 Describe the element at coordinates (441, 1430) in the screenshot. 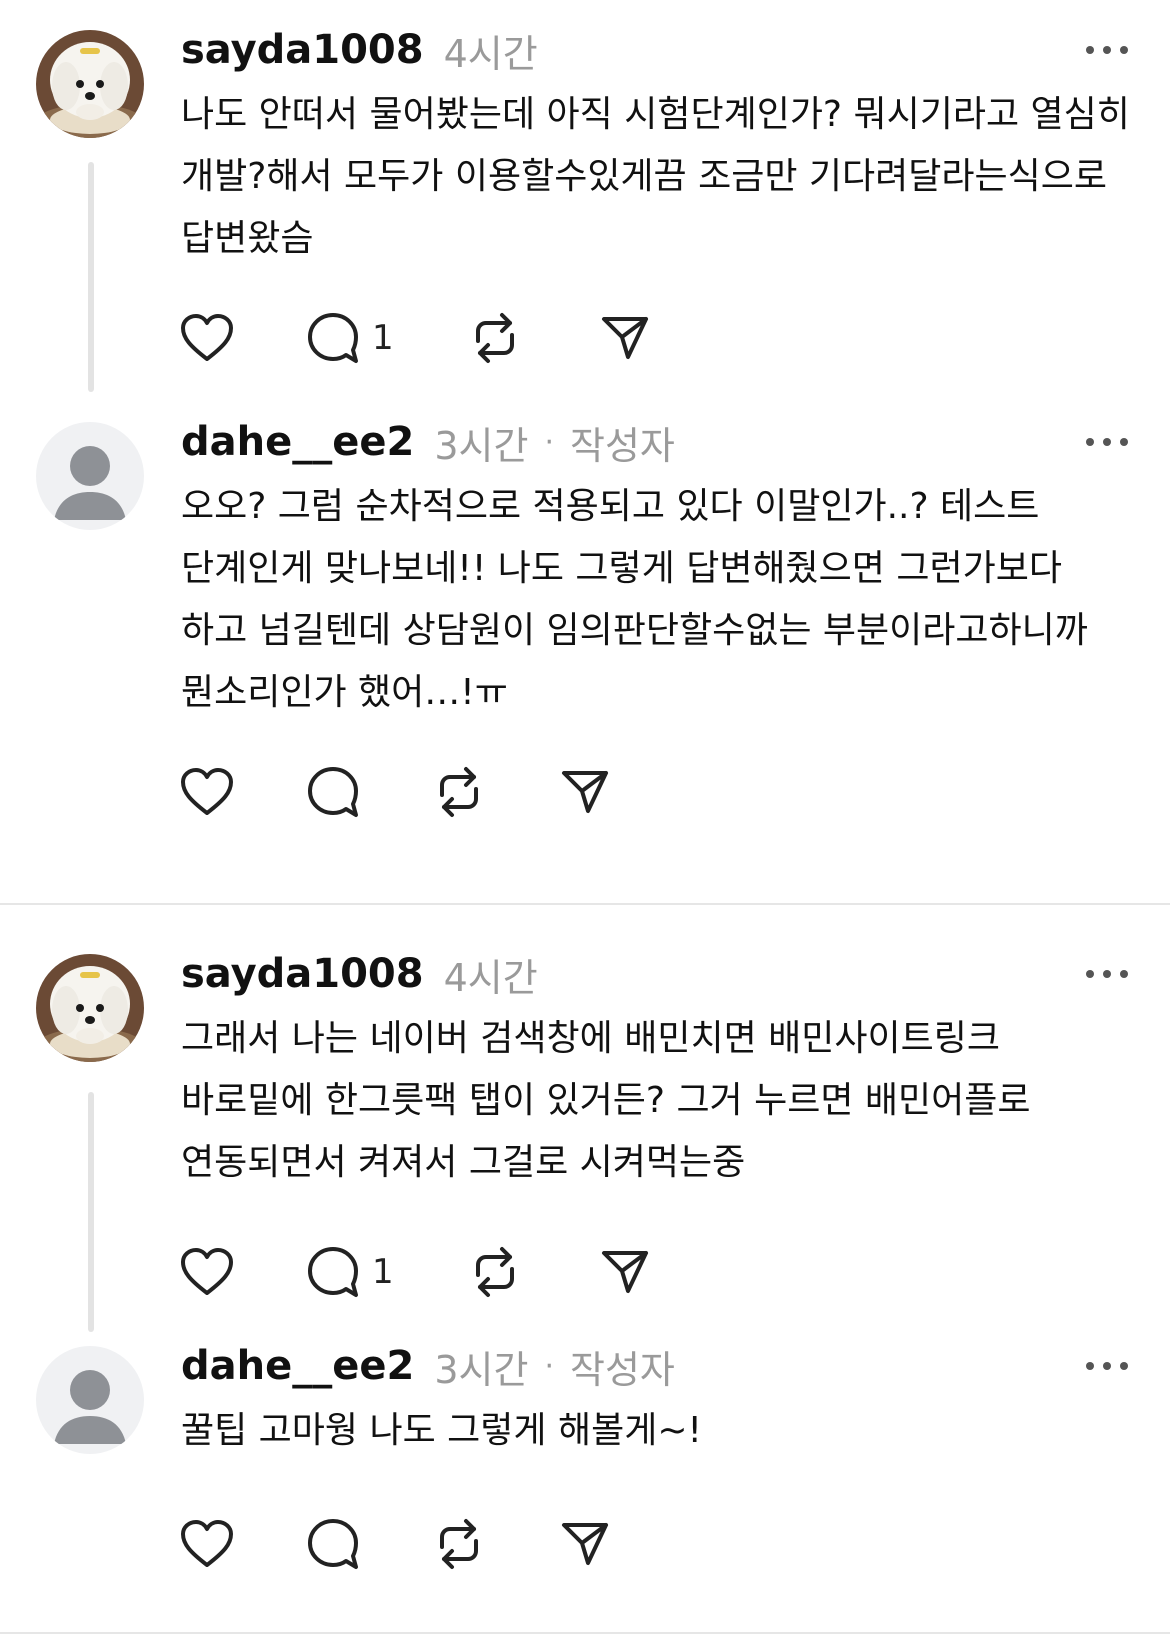

I see `comment-text: 꿀팁 고마웡 나도 그렇게 해볼게~!` at that location.